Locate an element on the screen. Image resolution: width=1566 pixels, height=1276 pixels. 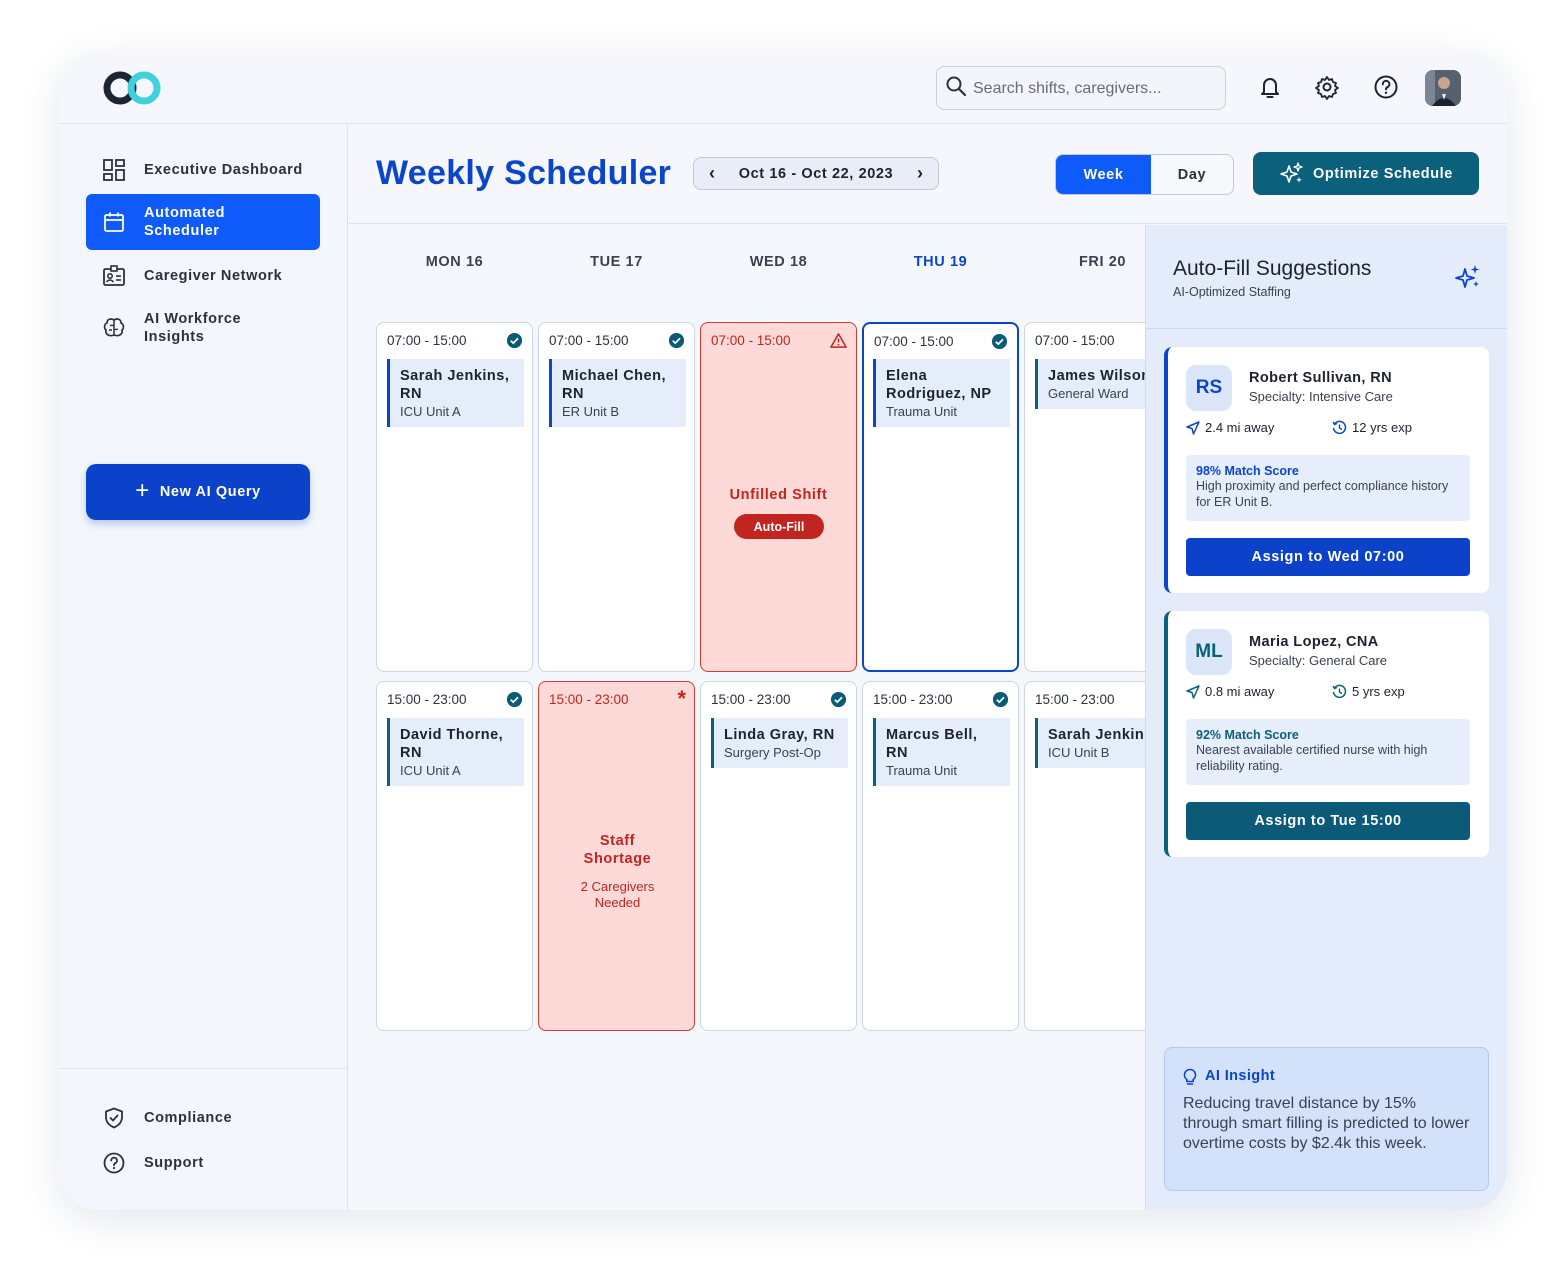
assigned-caregiver: Michael Chen, RN ER Unit B is located at coordinates (617, 393).